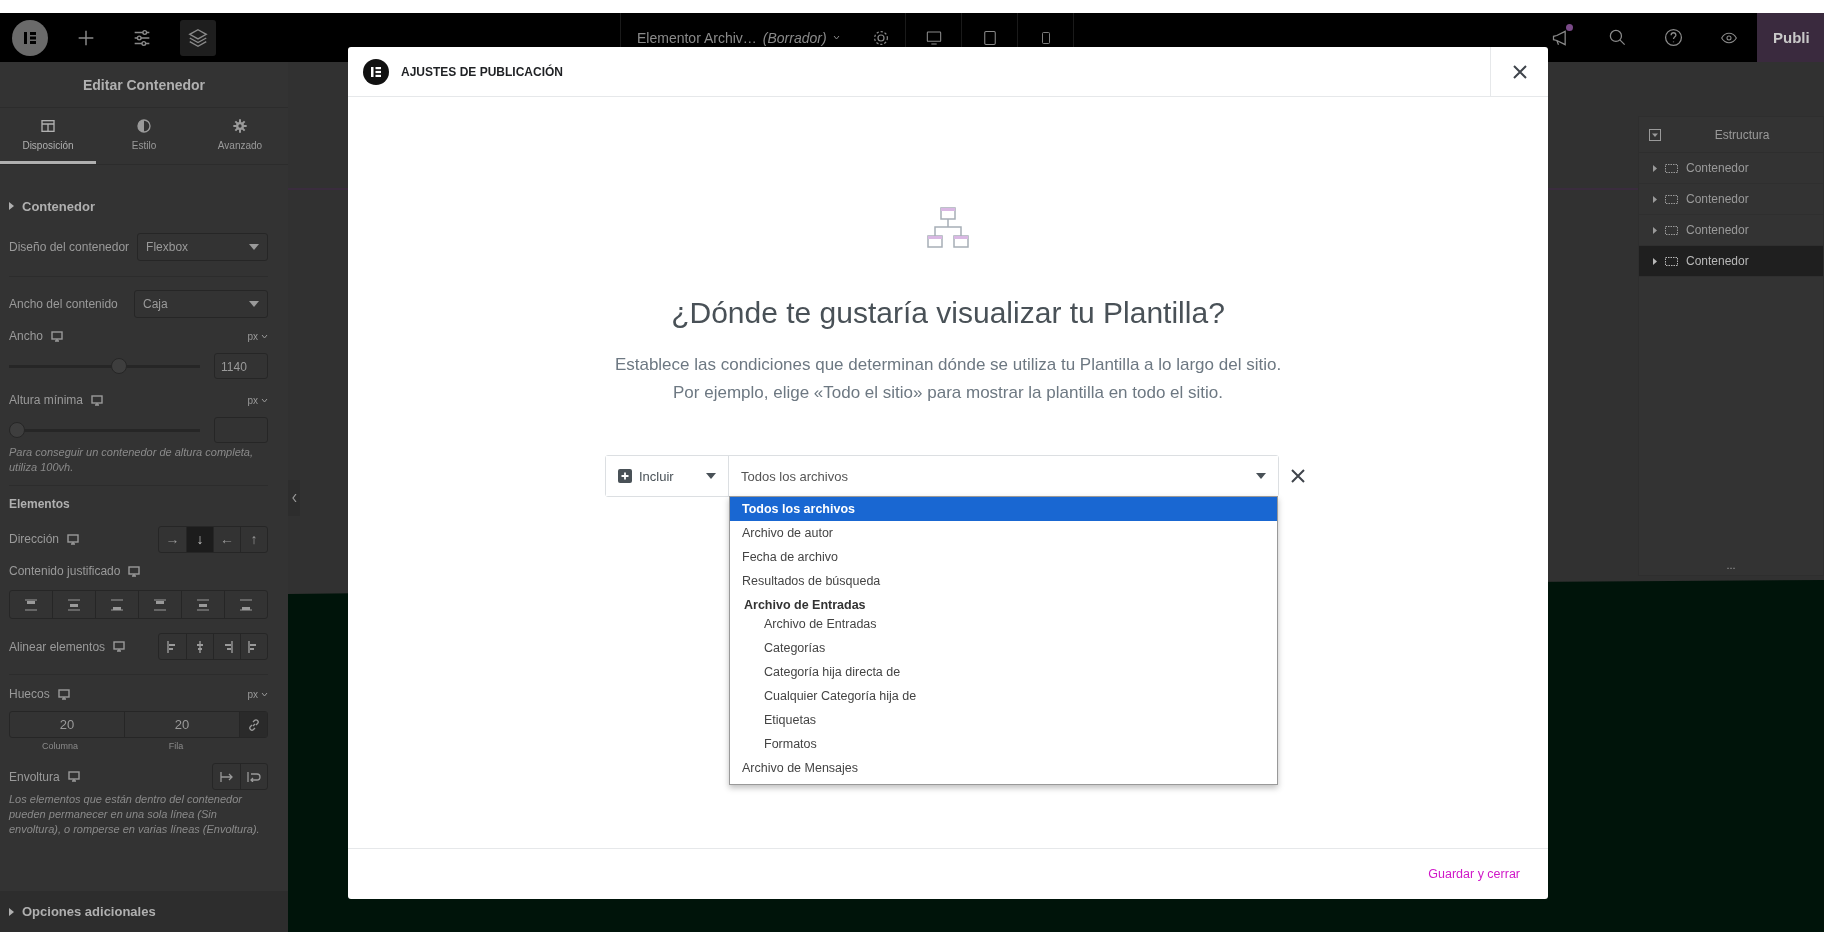 This screenshot has height=932, width=1824. I want to click on link-button, so click(253, 724).